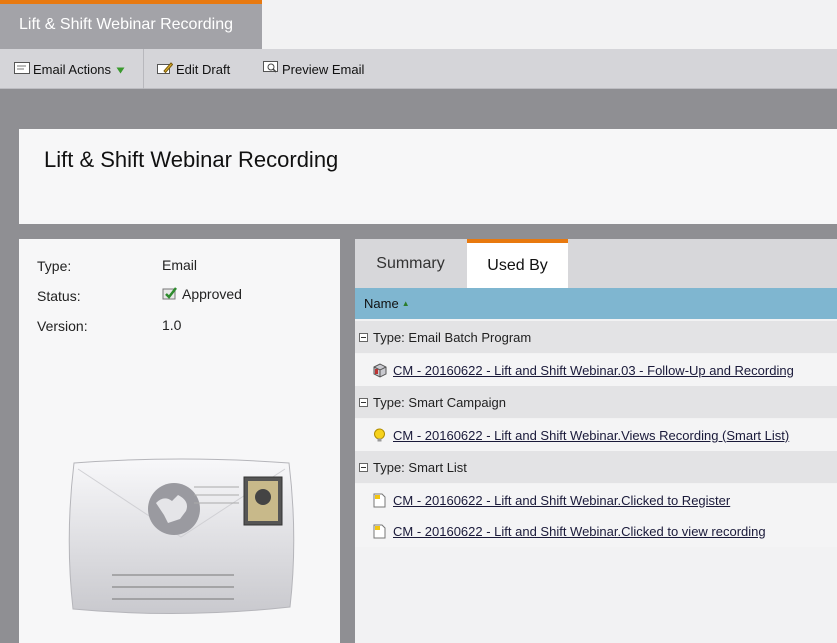  Describe the element at coordinates (379, 435) in the screenshot. I see `lightbulb-icon` at that location.